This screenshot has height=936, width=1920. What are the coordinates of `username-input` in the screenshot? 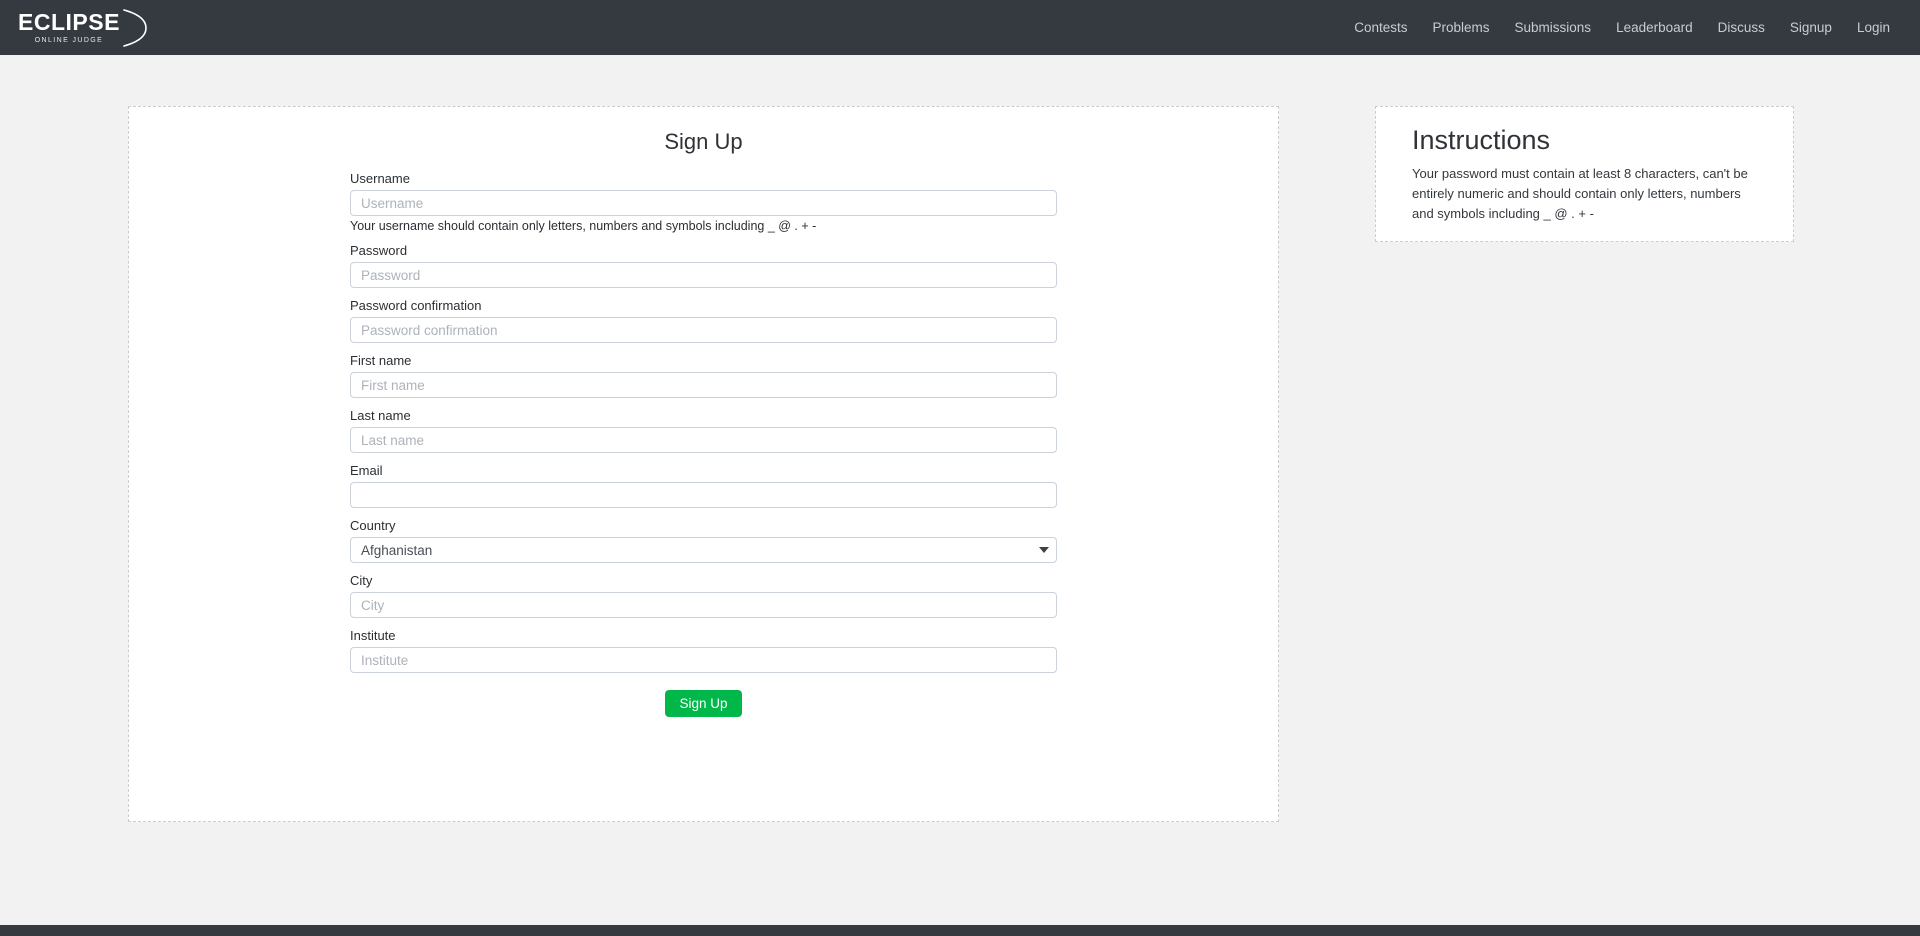 It's located at (703, 203).